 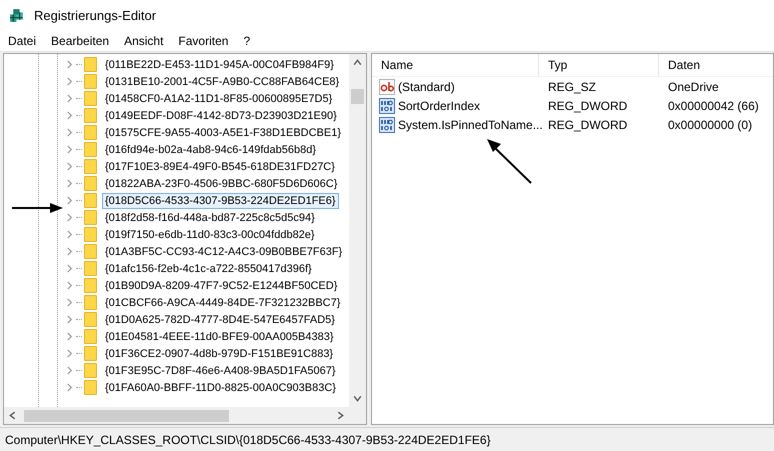 I want to click on menu-item: Favoriten, so click(x=203, y=41).